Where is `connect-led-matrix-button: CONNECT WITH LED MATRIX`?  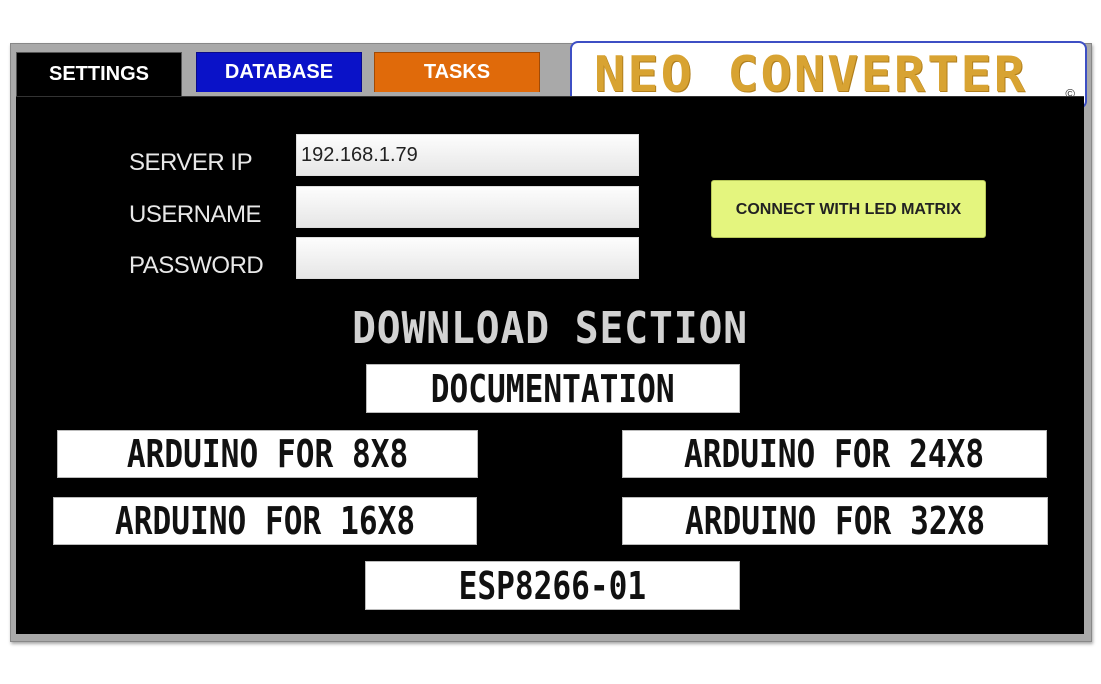
connect-led-matrix-button: CONNECT WITH LED MATRIX is located at coordinates (848, 209).